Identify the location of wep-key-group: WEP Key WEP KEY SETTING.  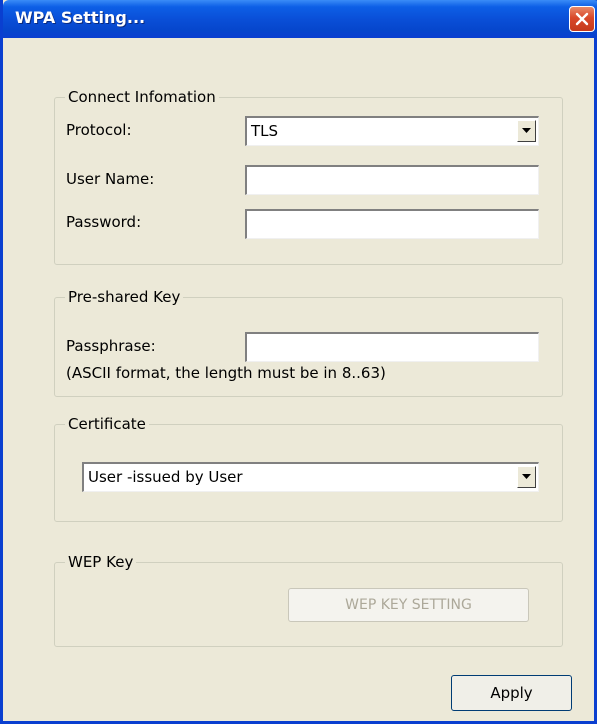
(308, 599).